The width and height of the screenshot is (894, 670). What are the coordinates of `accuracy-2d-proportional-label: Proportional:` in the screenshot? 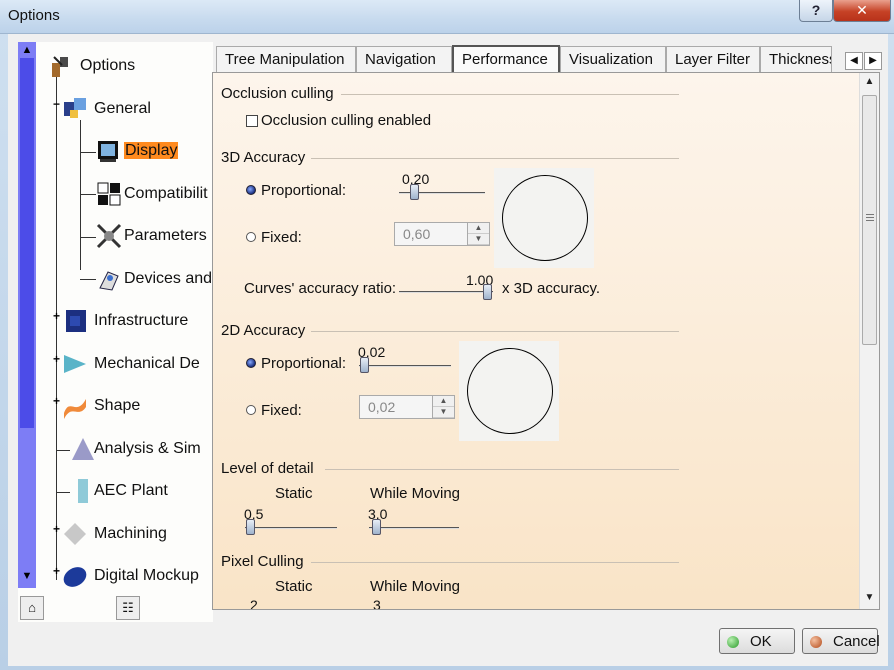 It's located at (304, 363).